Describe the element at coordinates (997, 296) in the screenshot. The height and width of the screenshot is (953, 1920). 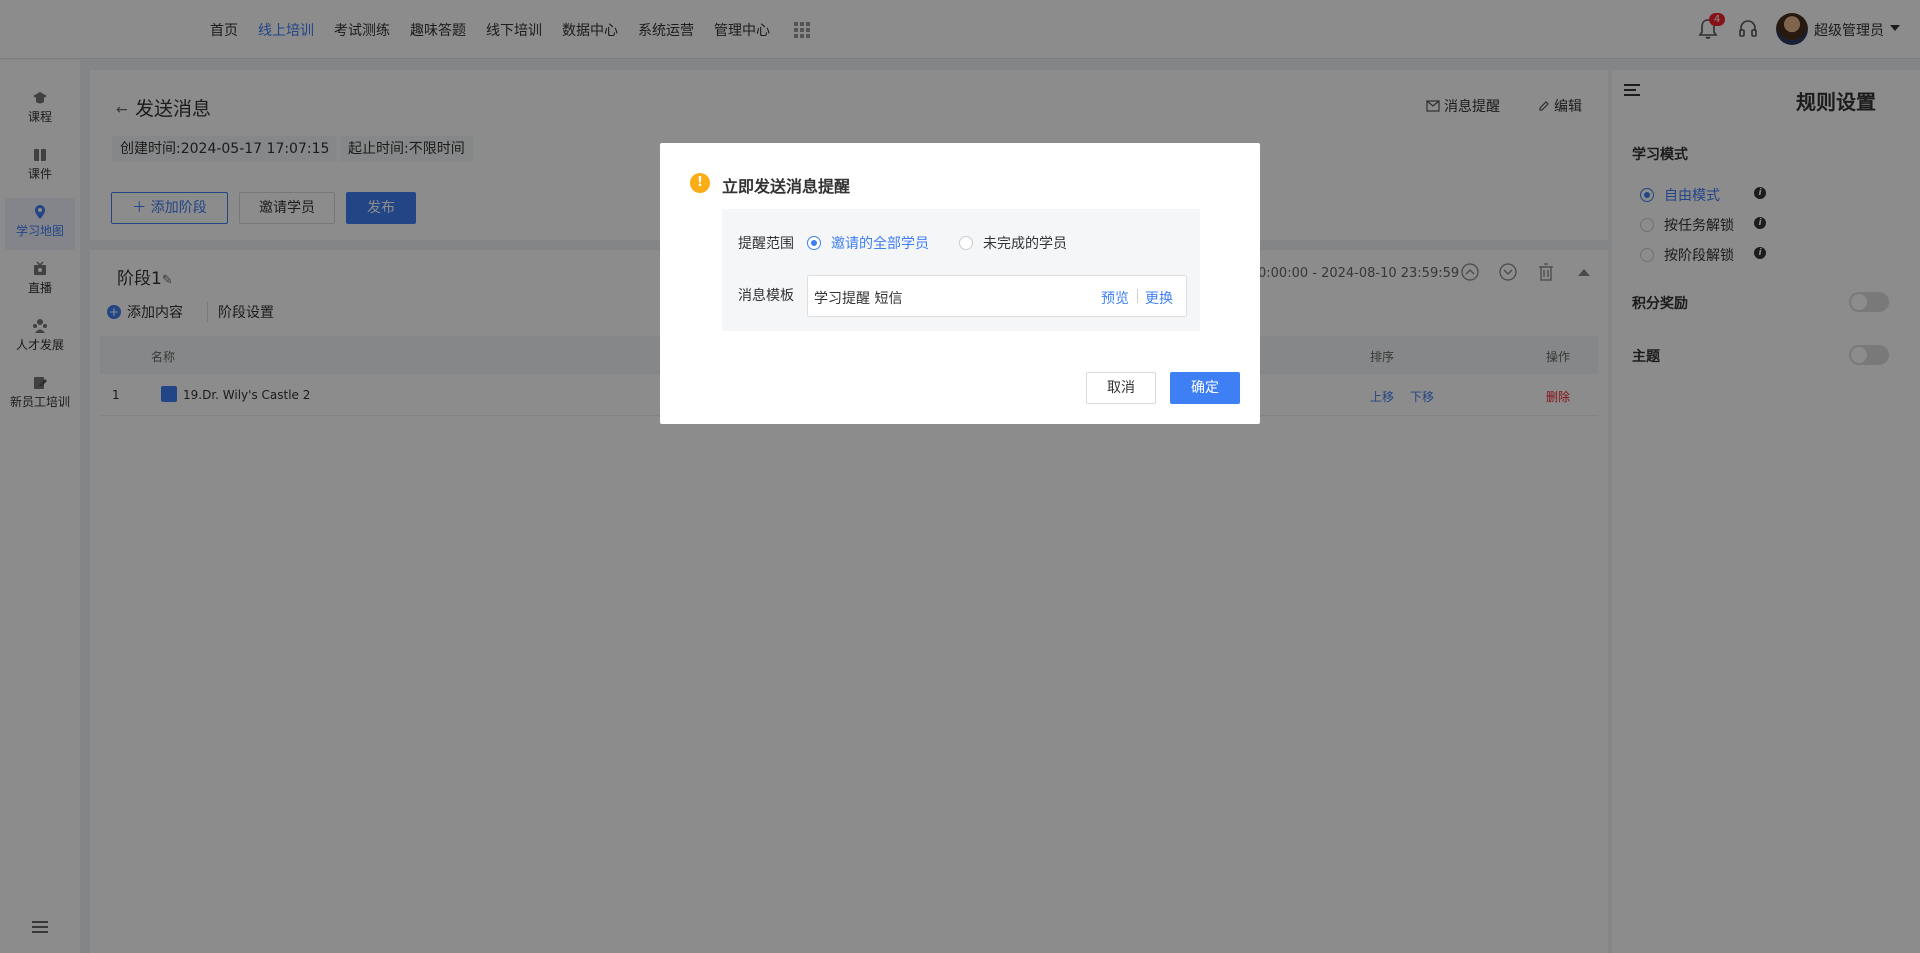
I see `template-field: 学习提醒 短信 预览 更换` at that location.